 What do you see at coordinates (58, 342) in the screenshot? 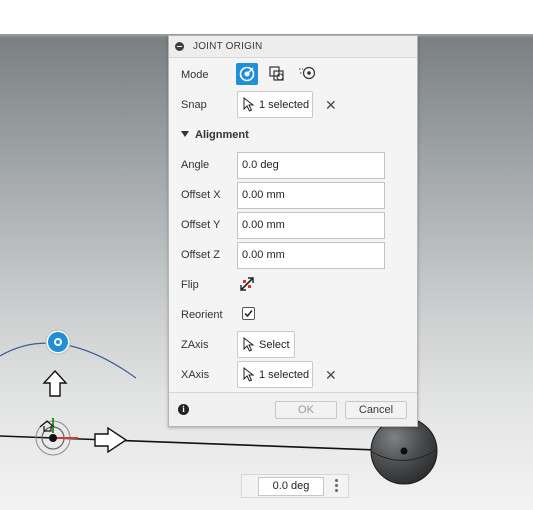
I see `rotation-handle` at bounding box center [58, 342].